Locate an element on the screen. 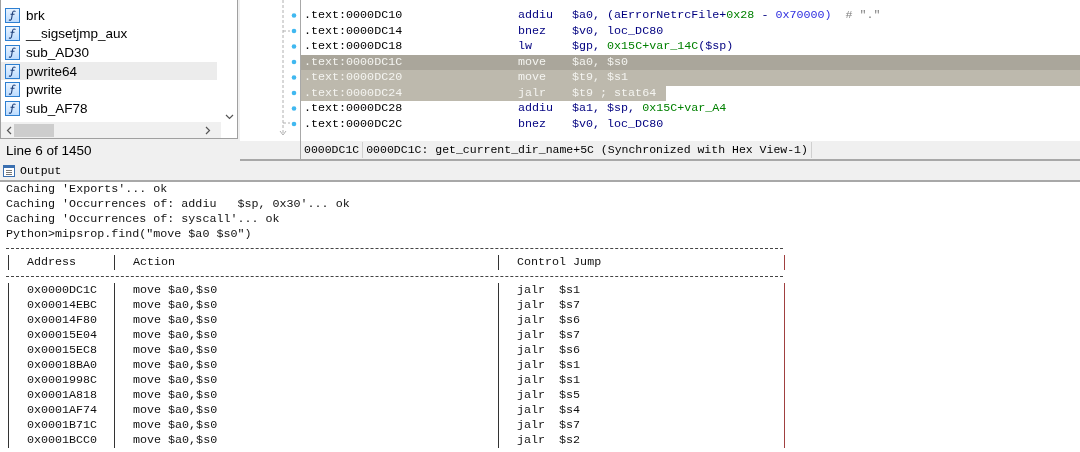  function-list-item: brk is located at coordinates (109, 15).